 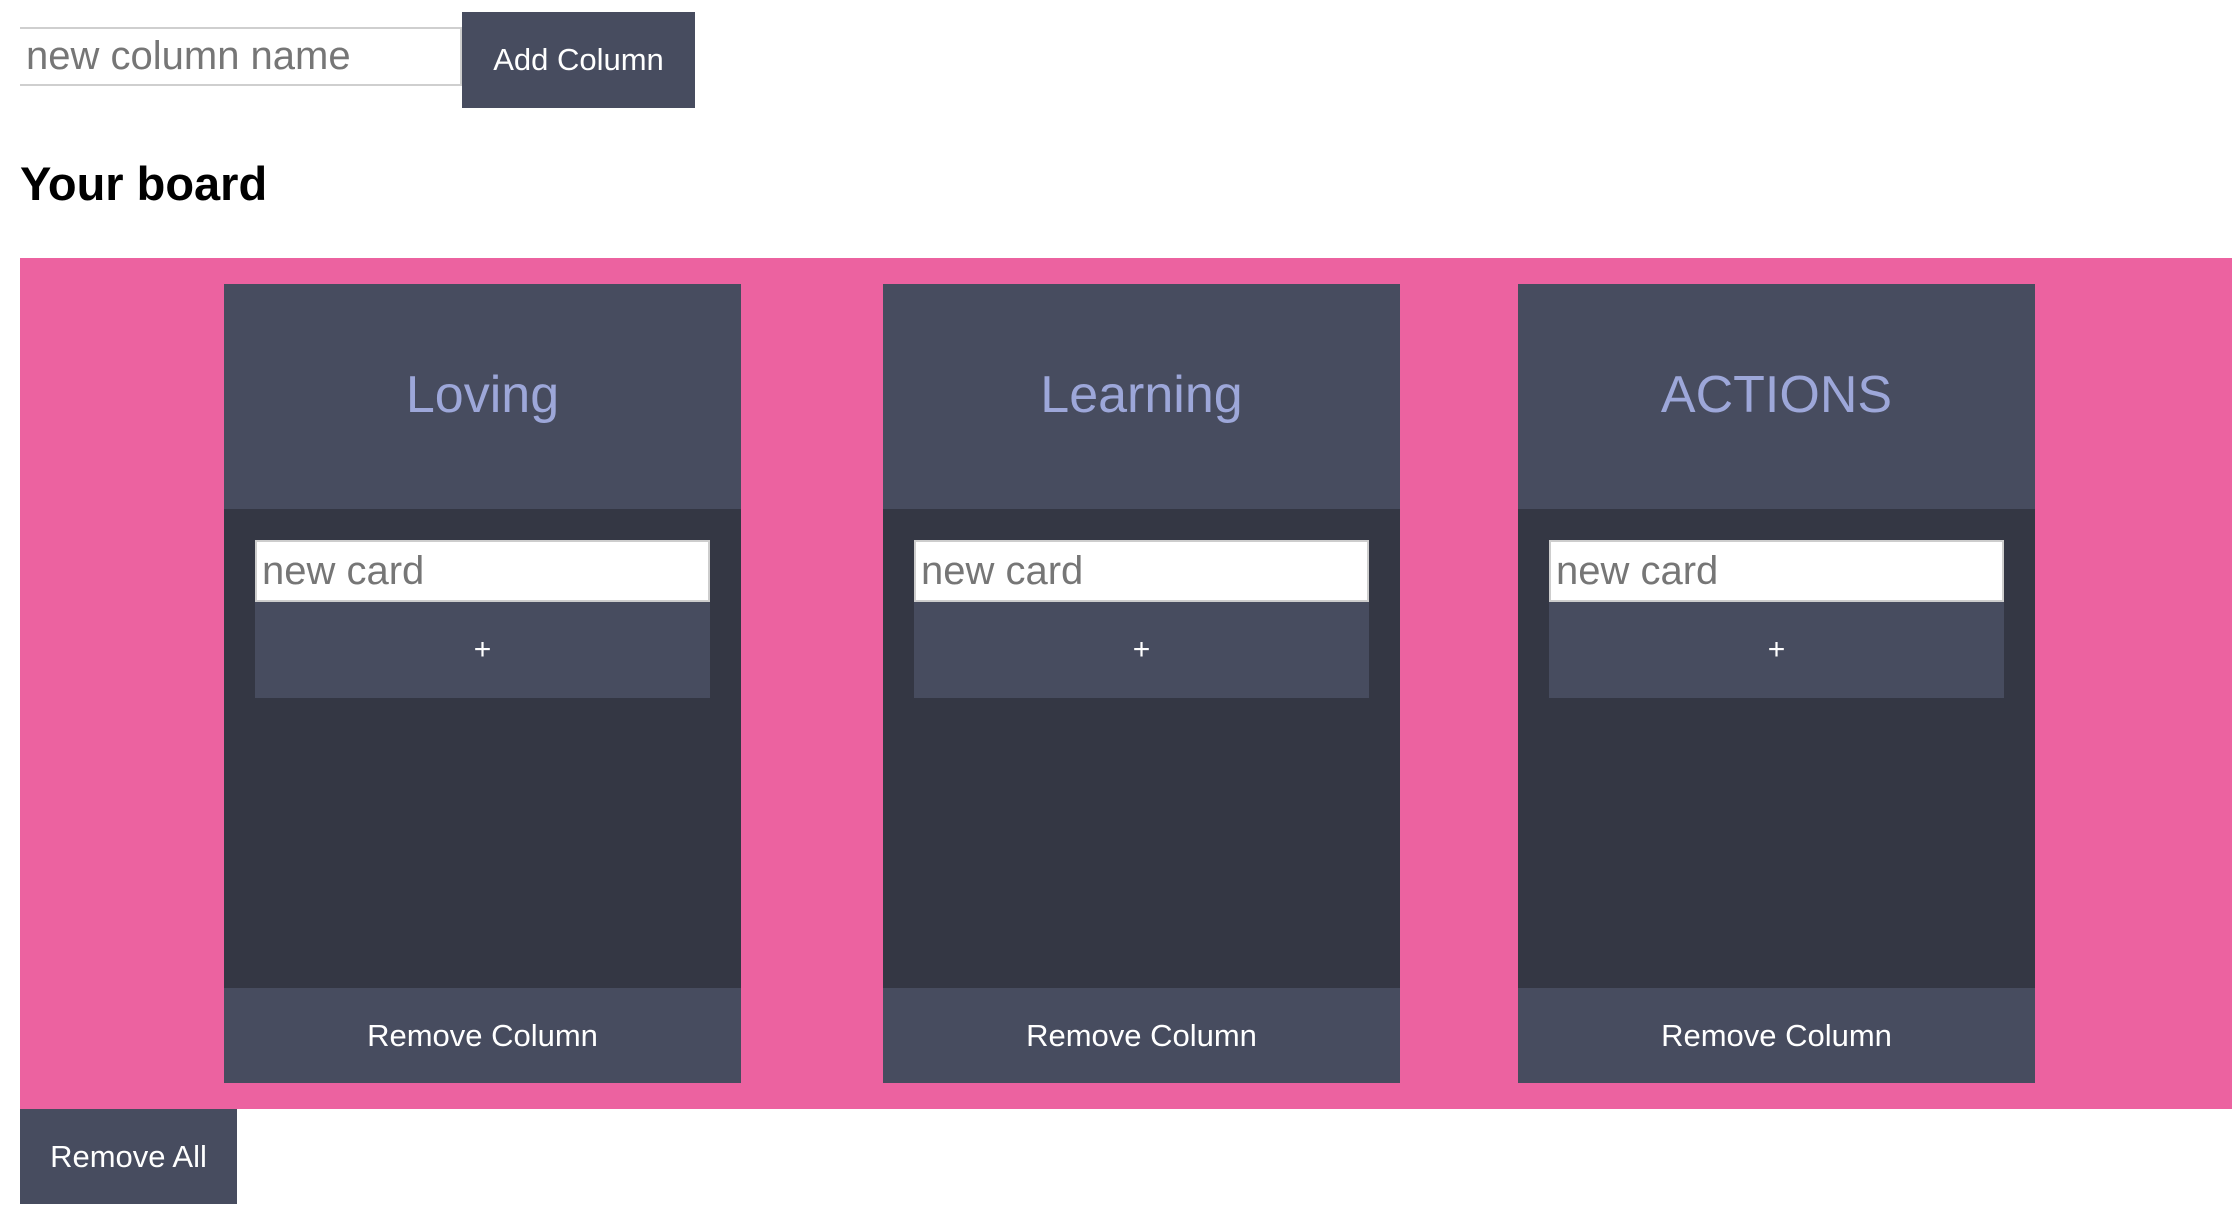 What do you see at coordinates (128, 1156) in the screenshot?
I see `remove-all-button: Remove All` at bounding box center [128, 1156].